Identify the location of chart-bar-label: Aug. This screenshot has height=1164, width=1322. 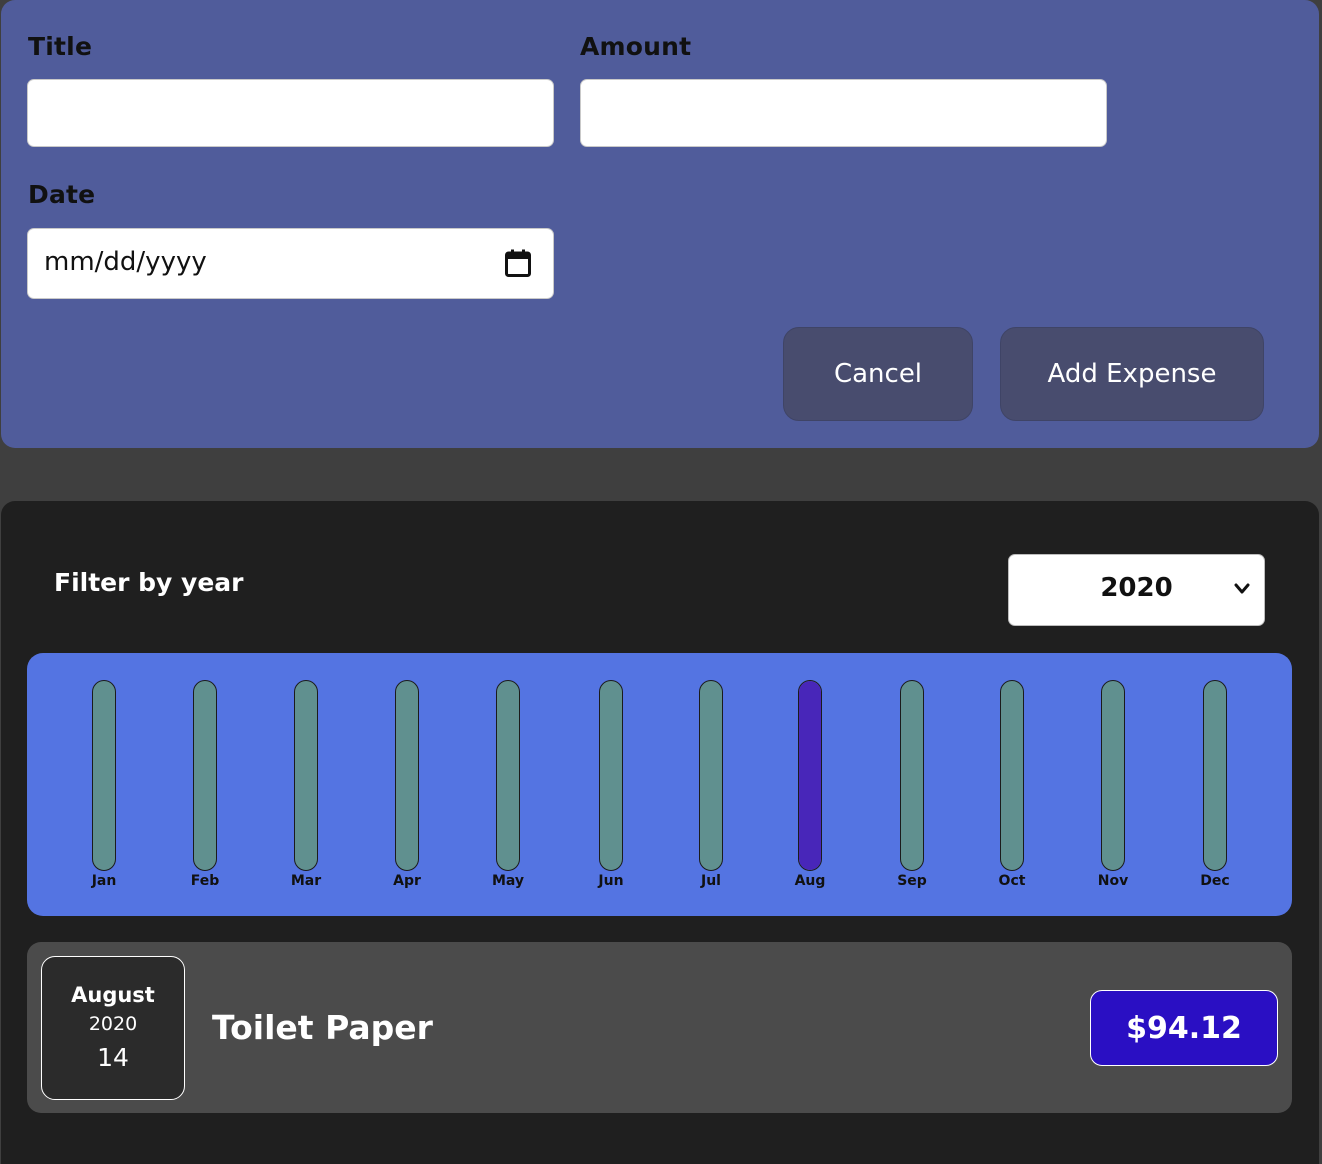
(810, 881).